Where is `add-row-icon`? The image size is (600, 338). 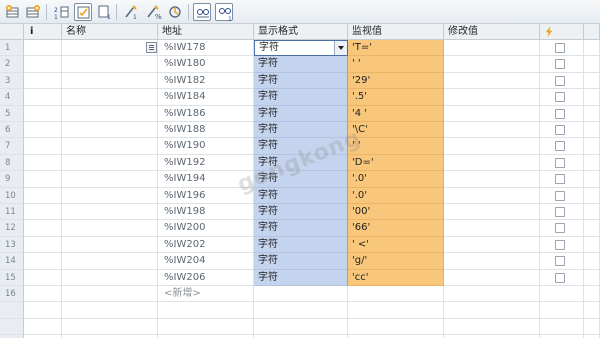 add-row-icon is located at coordinates (33, 12).